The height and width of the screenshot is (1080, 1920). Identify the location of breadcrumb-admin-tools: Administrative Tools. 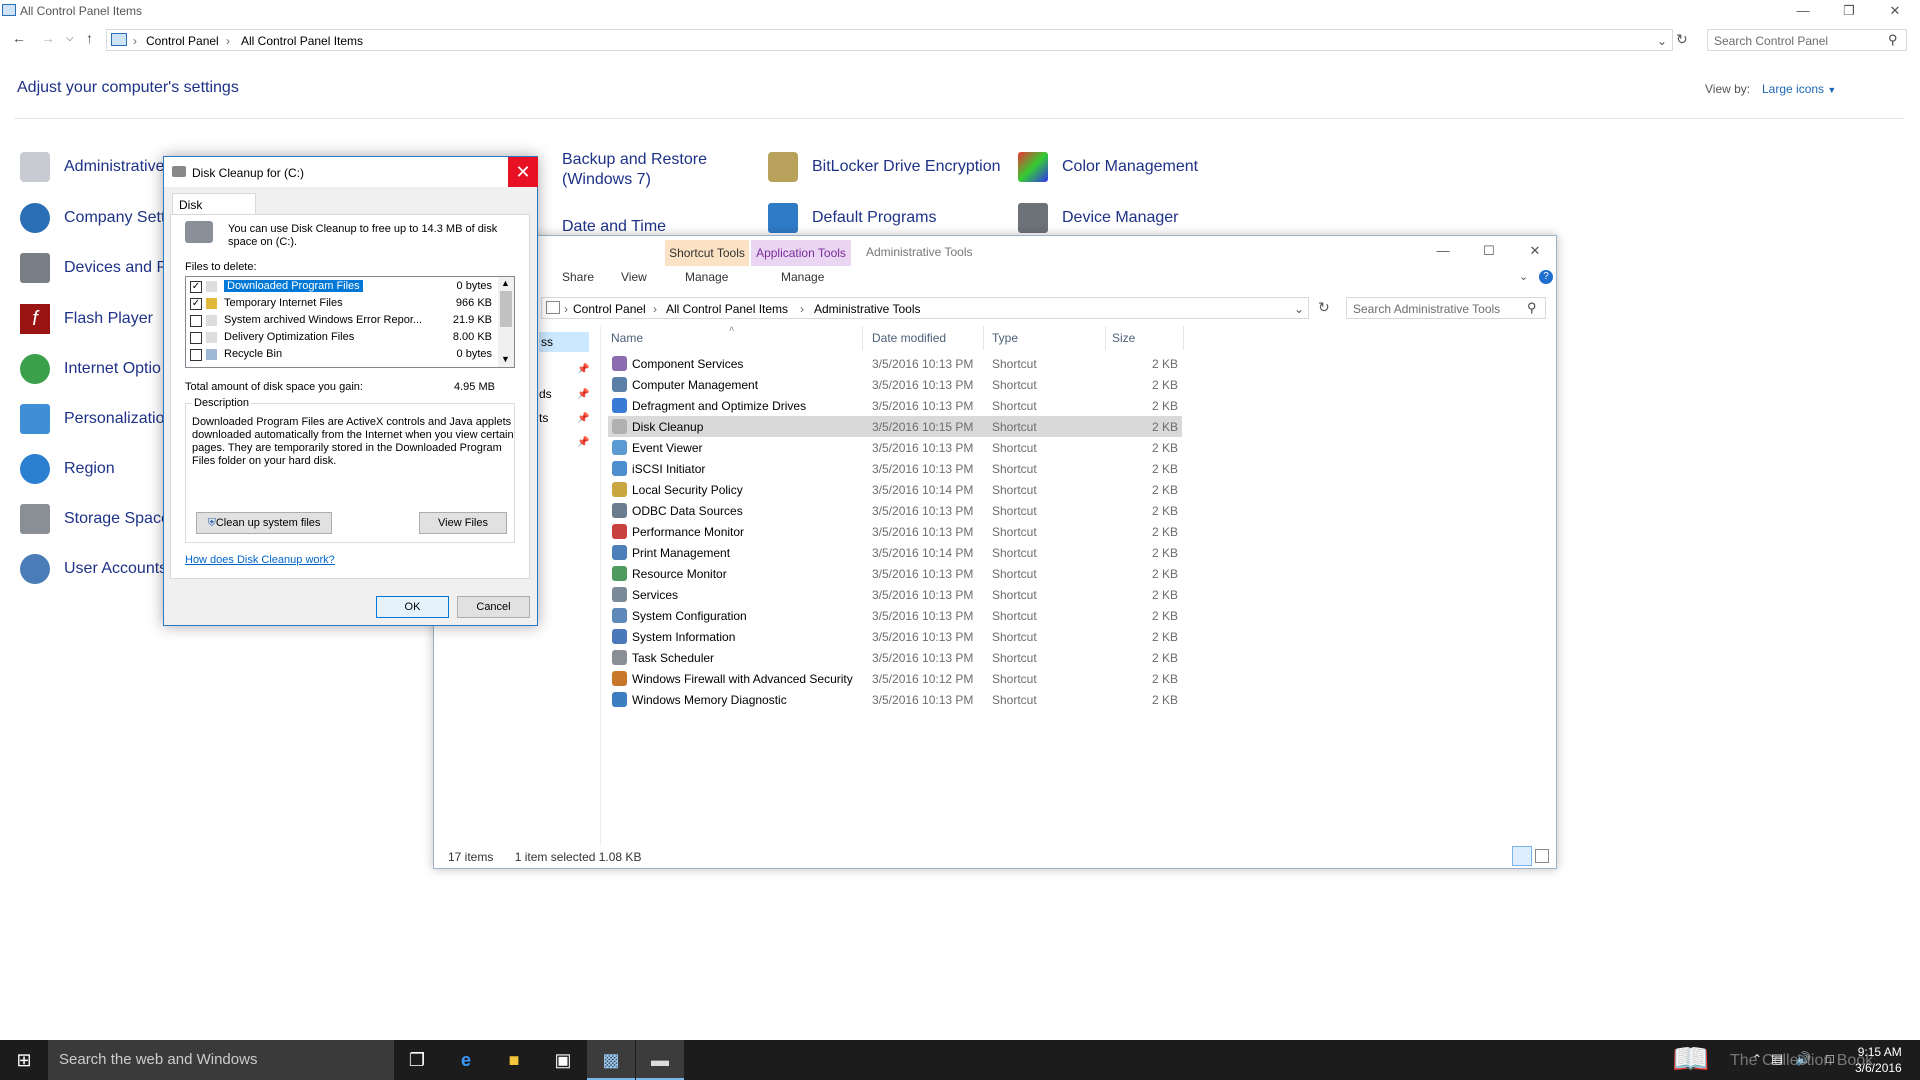
(867, 309).